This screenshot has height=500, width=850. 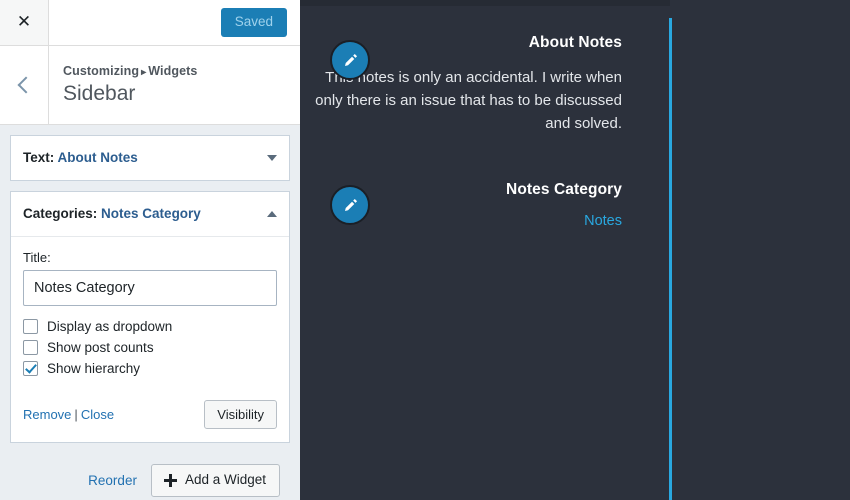 I want to click on checkbox-show-post-counts: Show post counts, so click(x=150, y=348).